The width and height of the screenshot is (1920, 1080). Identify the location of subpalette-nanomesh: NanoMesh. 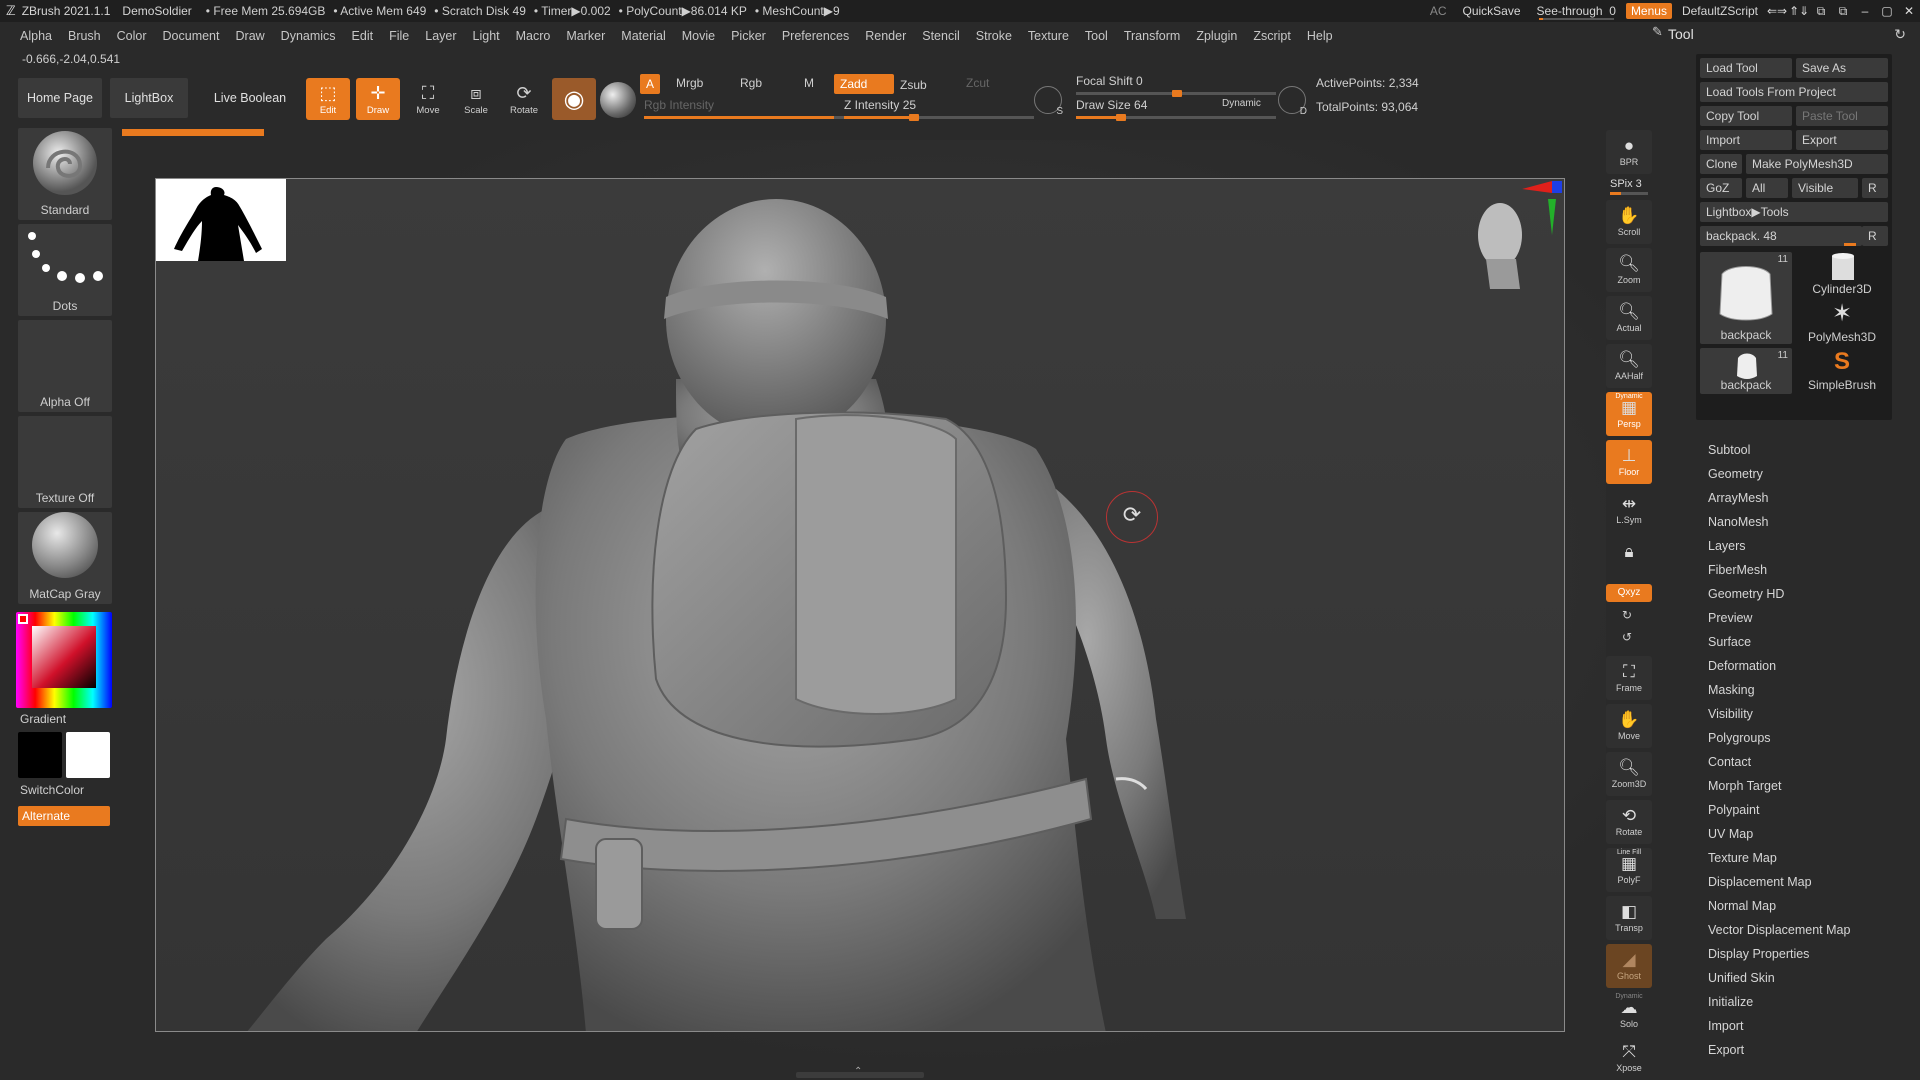
(1779, 522).